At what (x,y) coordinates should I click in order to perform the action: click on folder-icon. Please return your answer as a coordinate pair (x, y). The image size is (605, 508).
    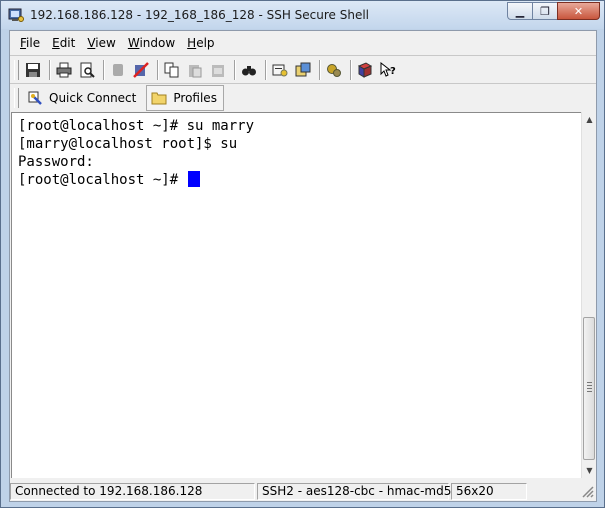
    Looking at the image, I should click on (159, 98).